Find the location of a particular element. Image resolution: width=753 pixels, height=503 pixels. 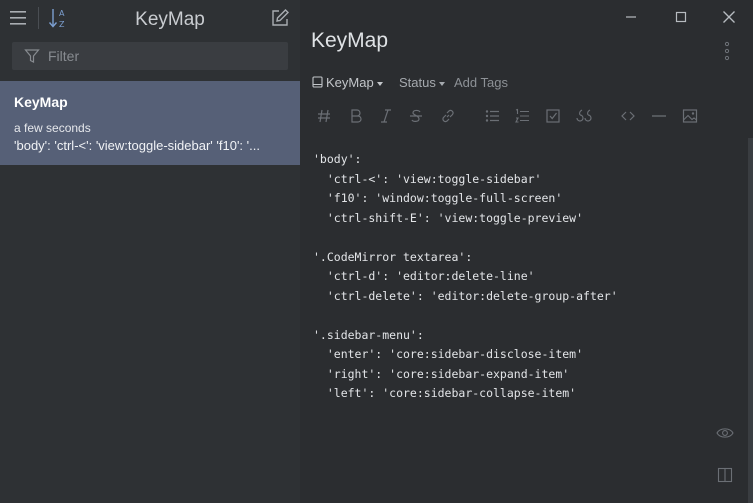

status-selector: Status is located at coordinates (422, 82).